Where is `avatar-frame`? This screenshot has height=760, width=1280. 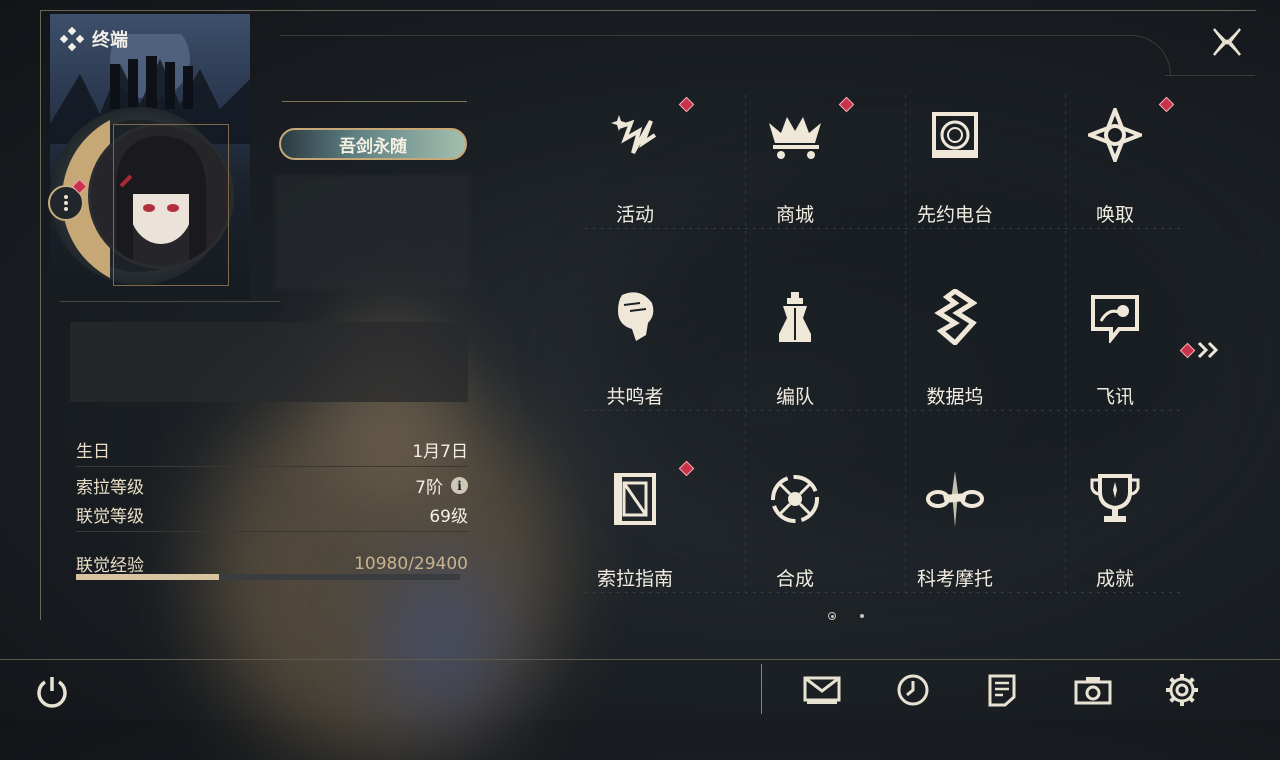
avatar-frame is located at coordinates (171, 205).